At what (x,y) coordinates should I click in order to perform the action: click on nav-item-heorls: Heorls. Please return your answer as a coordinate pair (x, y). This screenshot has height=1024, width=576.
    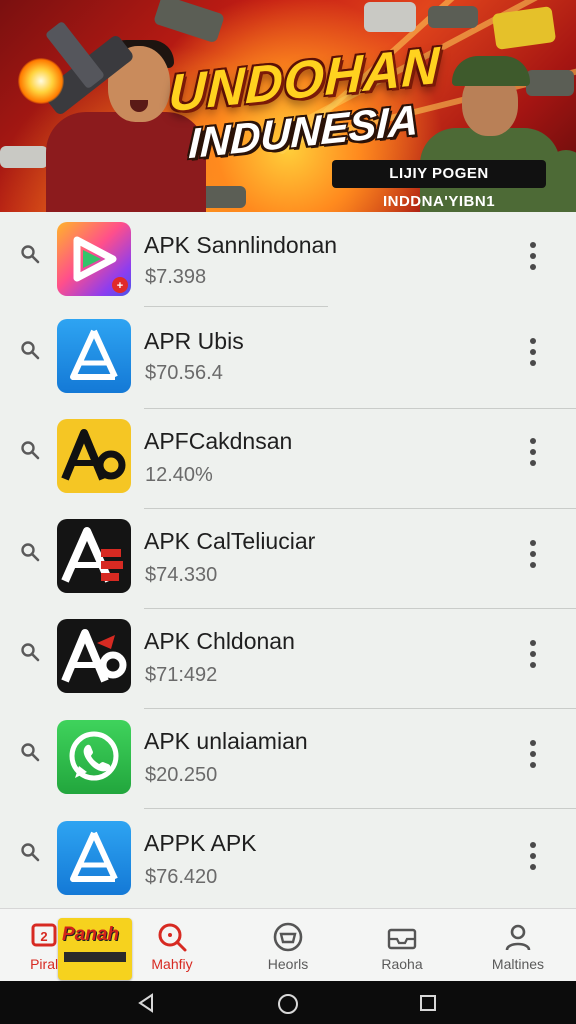
    Looking at the image, I should click on (288, 945).